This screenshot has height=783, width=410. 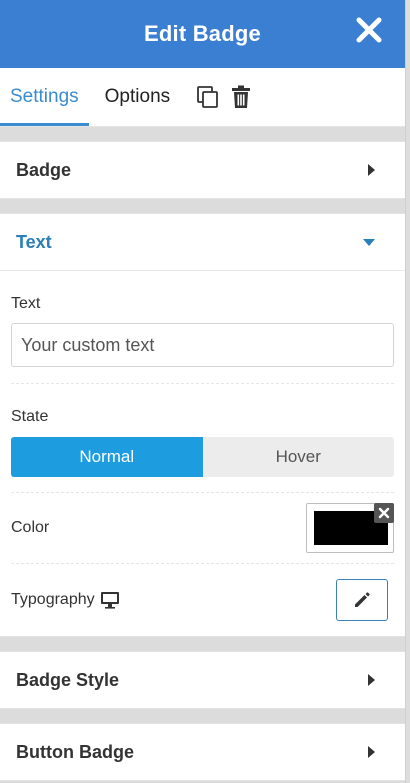 I want to click on state-control: State Normal Hover, so click(x=202, y=438).